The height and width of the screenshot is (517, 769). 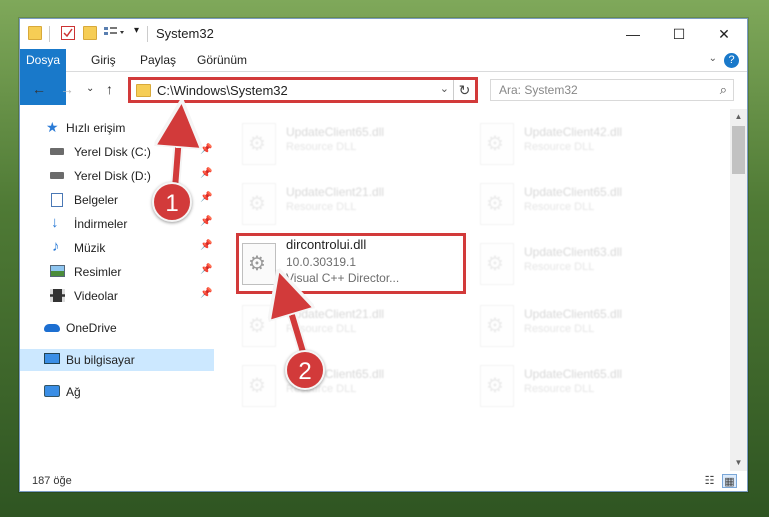 What do you see at coordinates (57, 295) in the screenshot?
I see `videos-icon` at bounding box center [57, 295].